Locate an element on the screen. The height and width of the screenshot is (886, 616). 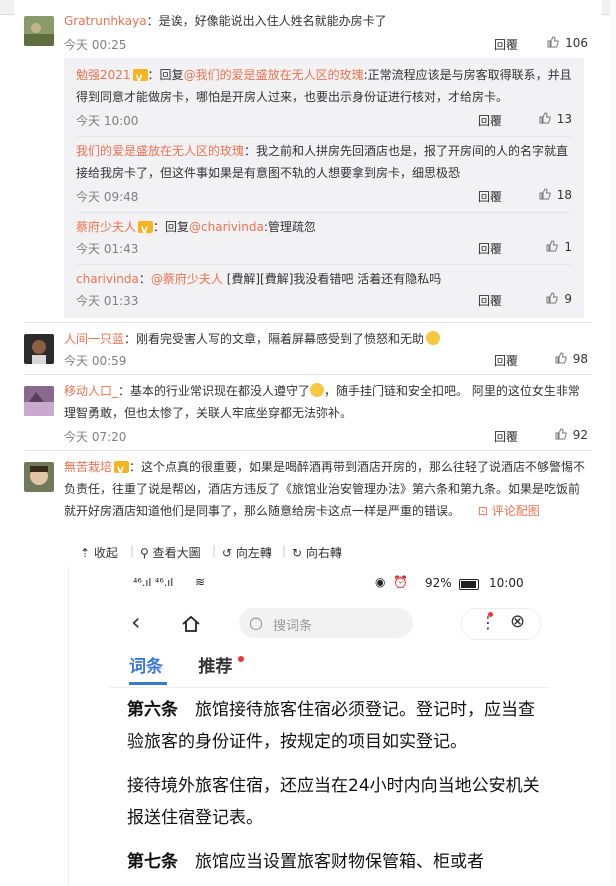
comment-time: 今天 00:59 is located at coordinates (95, 361).